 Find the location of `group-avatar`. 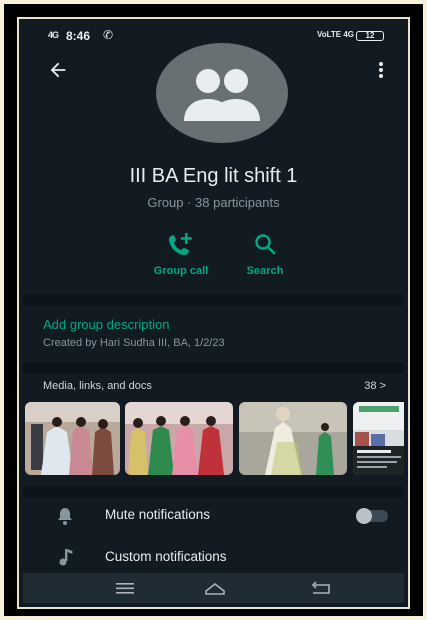

group-avatar is located at coordinates (222, 93).